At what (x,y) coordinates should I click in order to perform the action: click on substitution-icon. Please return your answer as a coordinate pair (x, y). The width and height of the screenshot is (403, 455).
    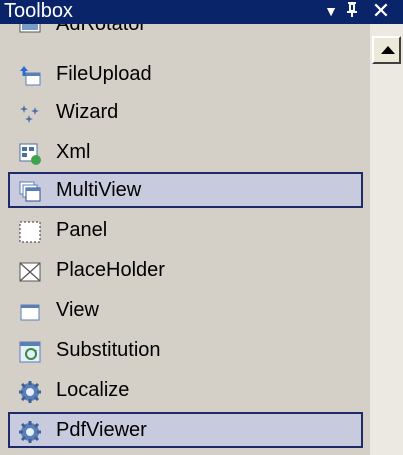
    Looking at the image, I should click on (30, 352).